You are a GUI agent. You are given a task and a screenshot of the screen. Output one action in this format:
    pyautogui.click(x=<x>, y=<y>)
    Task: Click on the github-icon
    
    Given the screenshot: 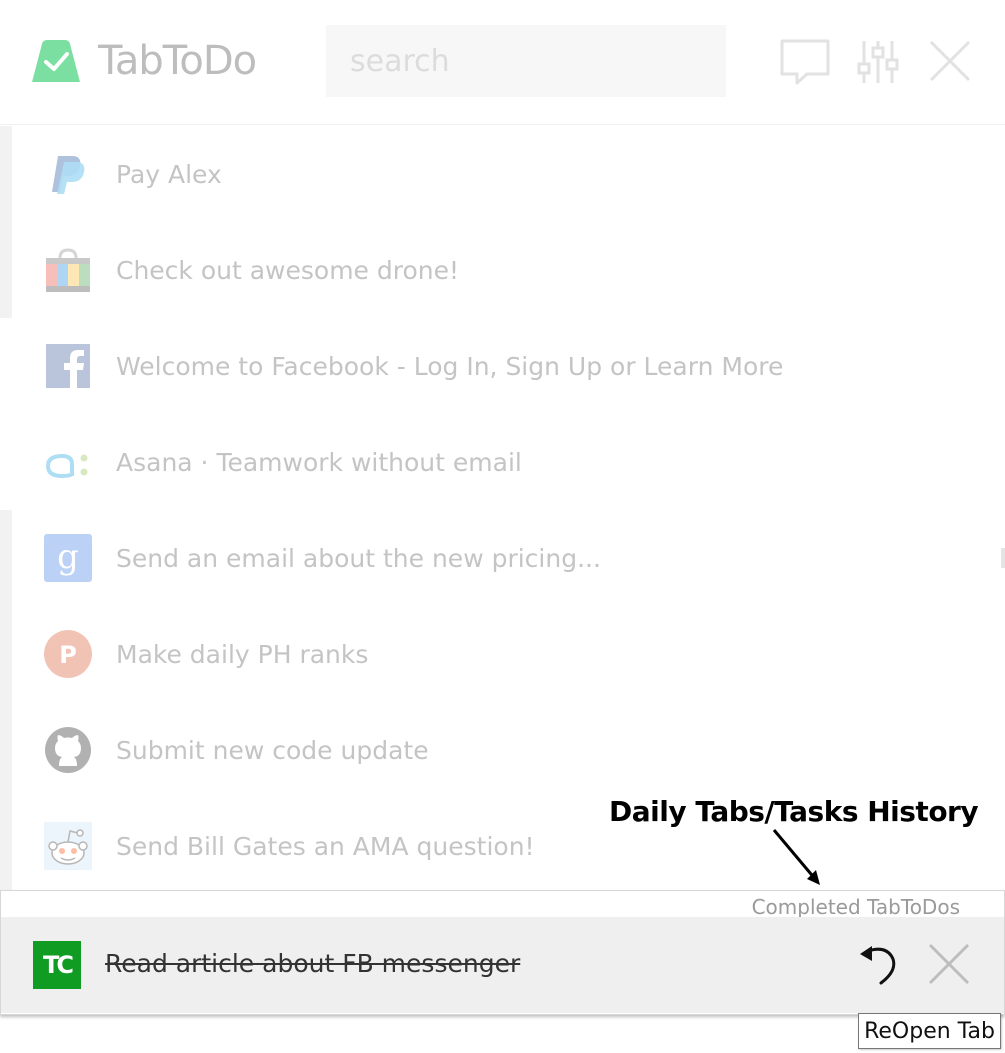 What is the action you would take?
    pyautogui.click(x=68, y=750)
    